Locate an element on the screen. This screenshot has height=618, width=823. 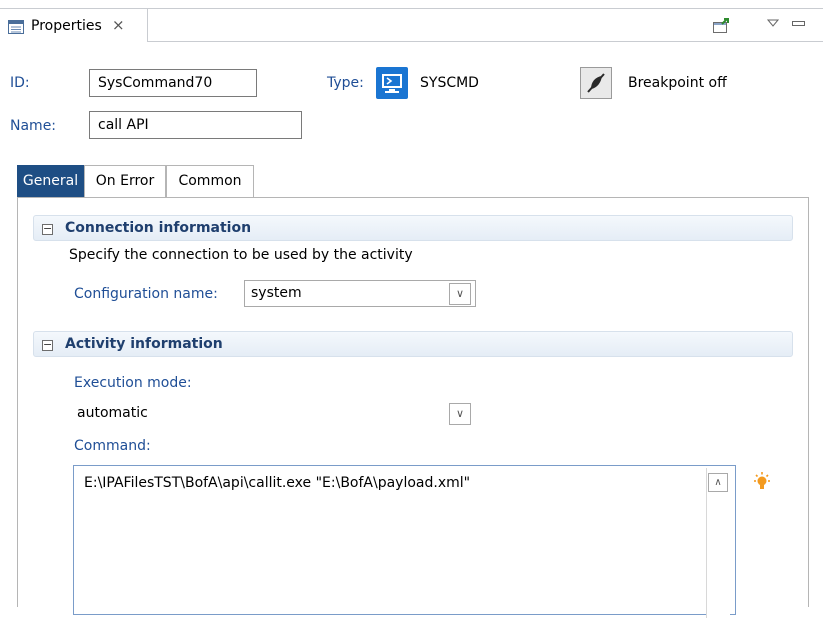
command-label: Command: is located at coordinates (112, 446).